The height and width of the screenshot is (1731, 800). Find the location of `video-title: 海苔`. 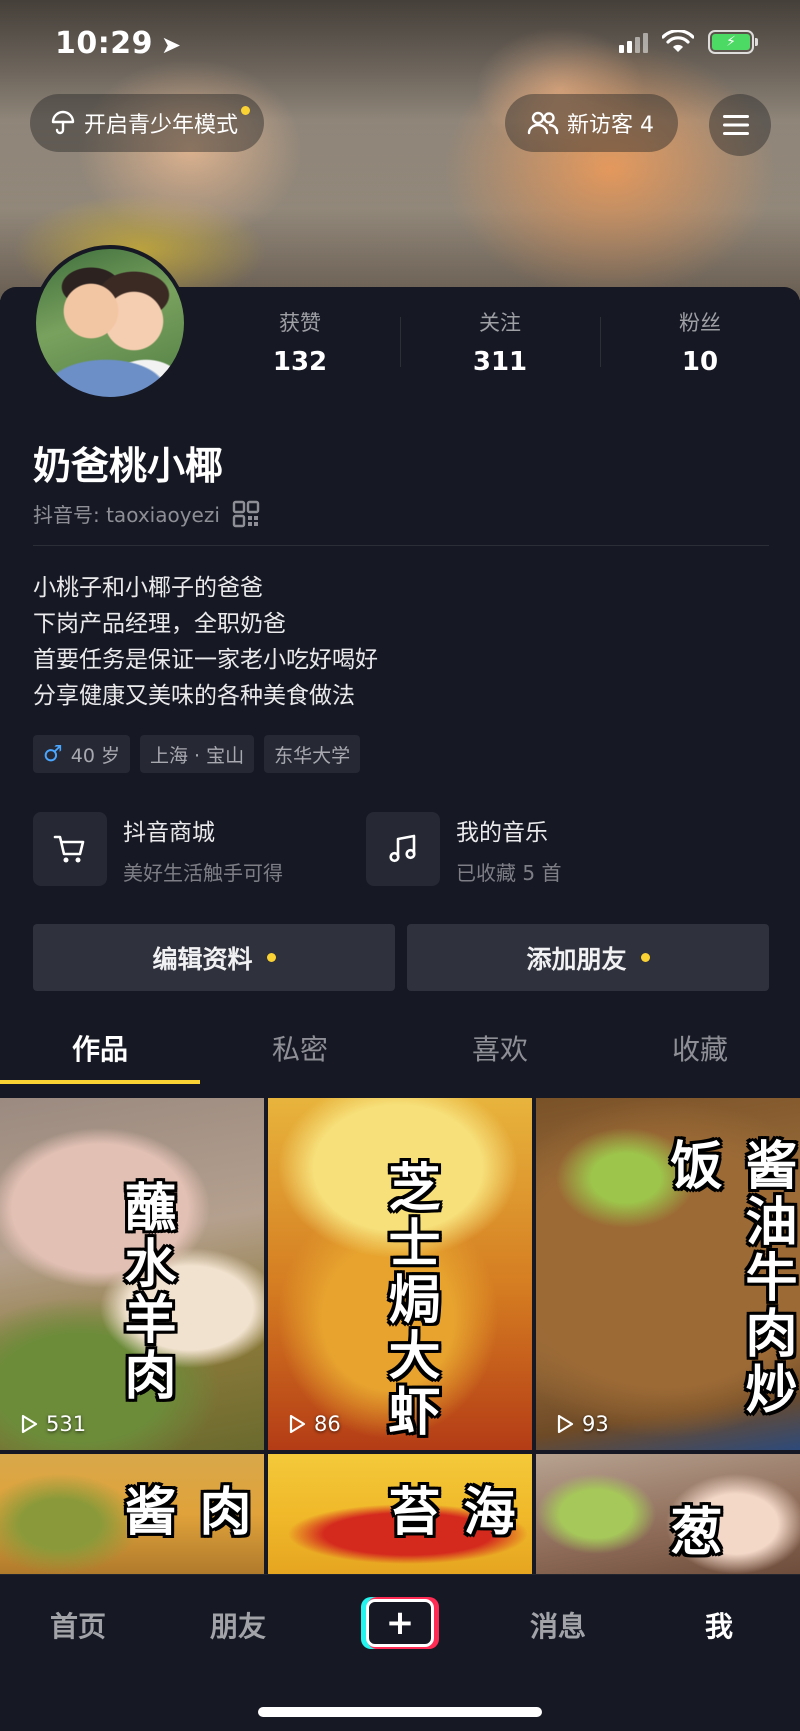

video-title: 海苔 is located at coordinates (447, 1512).